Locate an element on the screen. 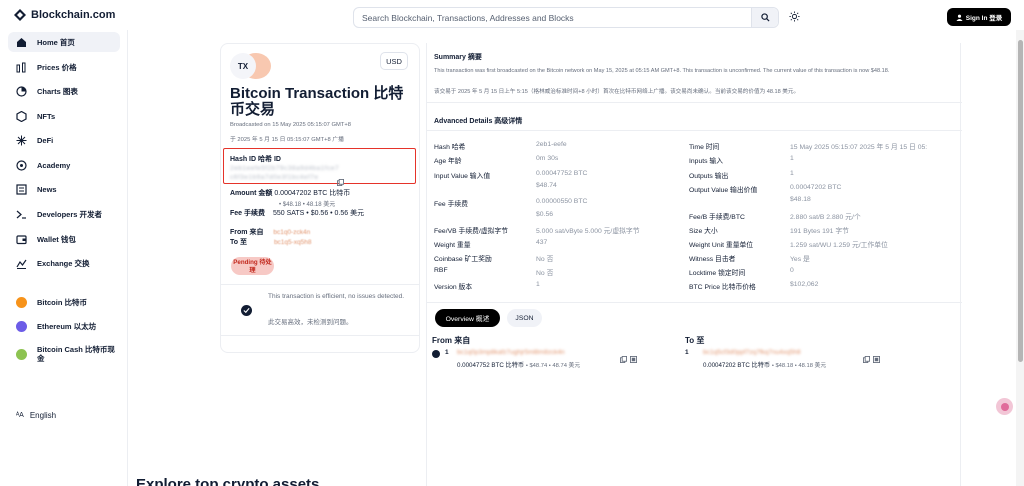 The image size is (1024, 486). blockchain-logo-icon is located at coordinates (20, 15).